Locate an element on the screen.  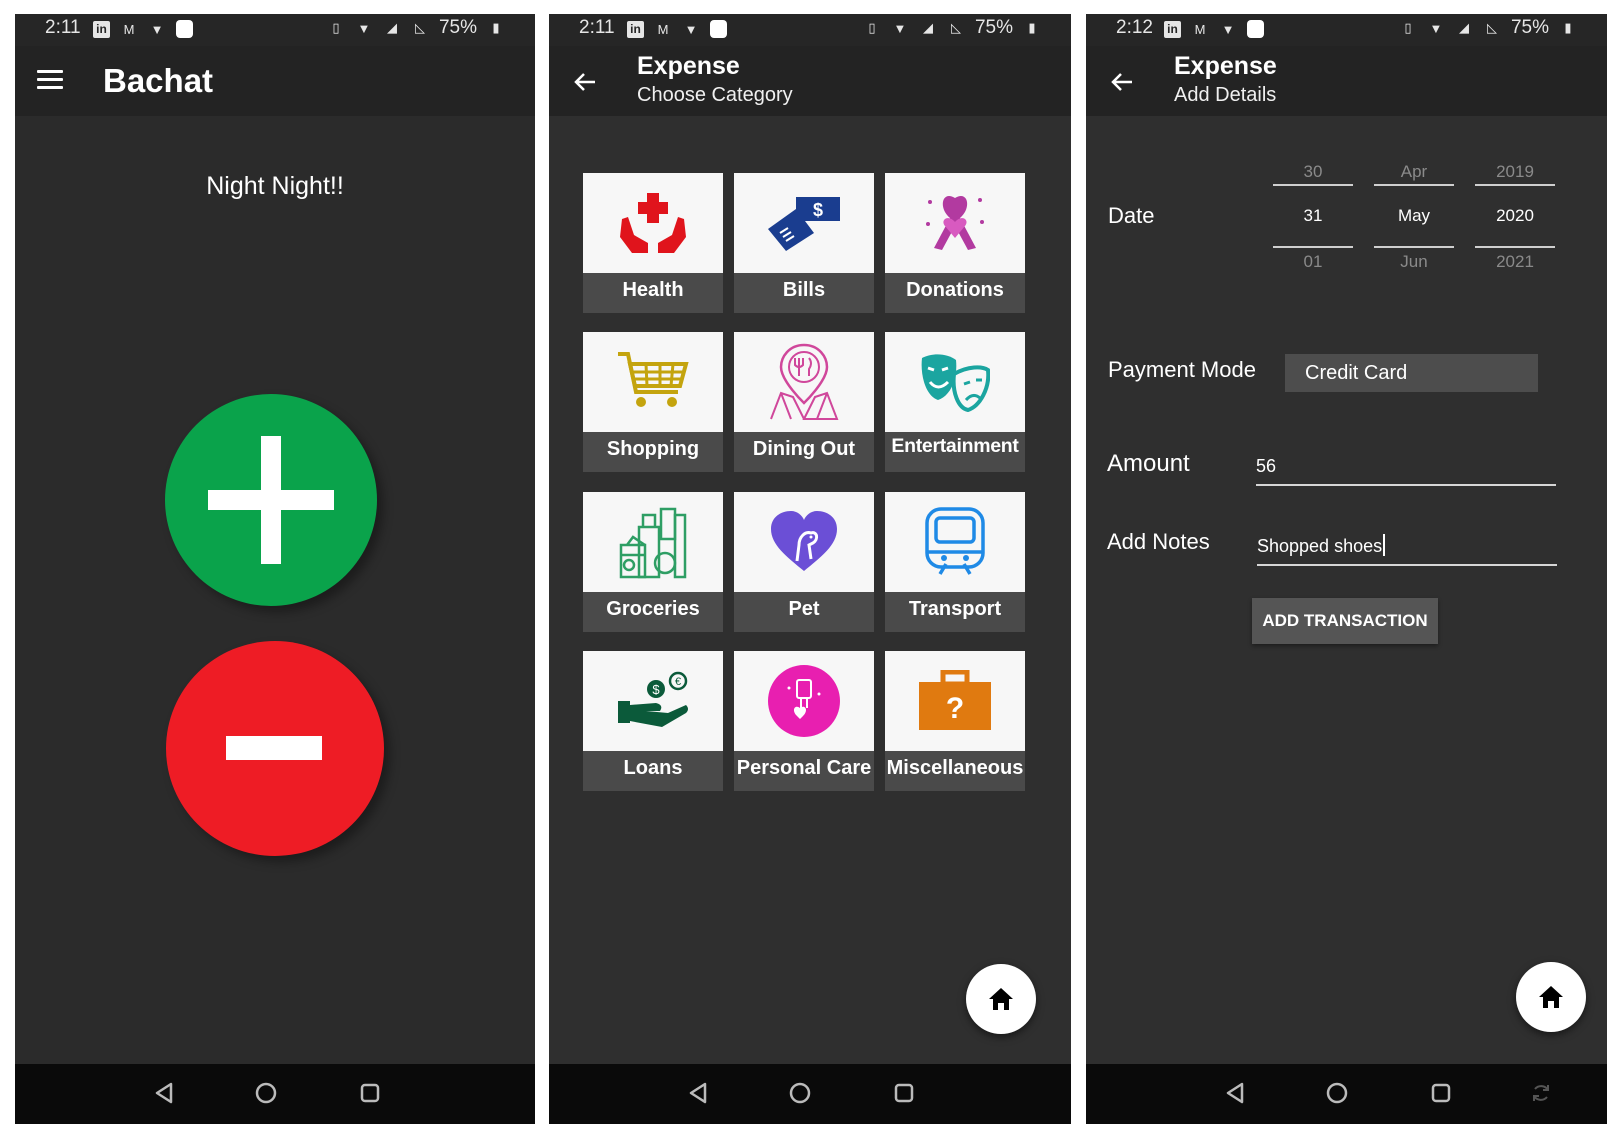
category-tile-dining-out: Dining Out is located at coordinates (804, 402).